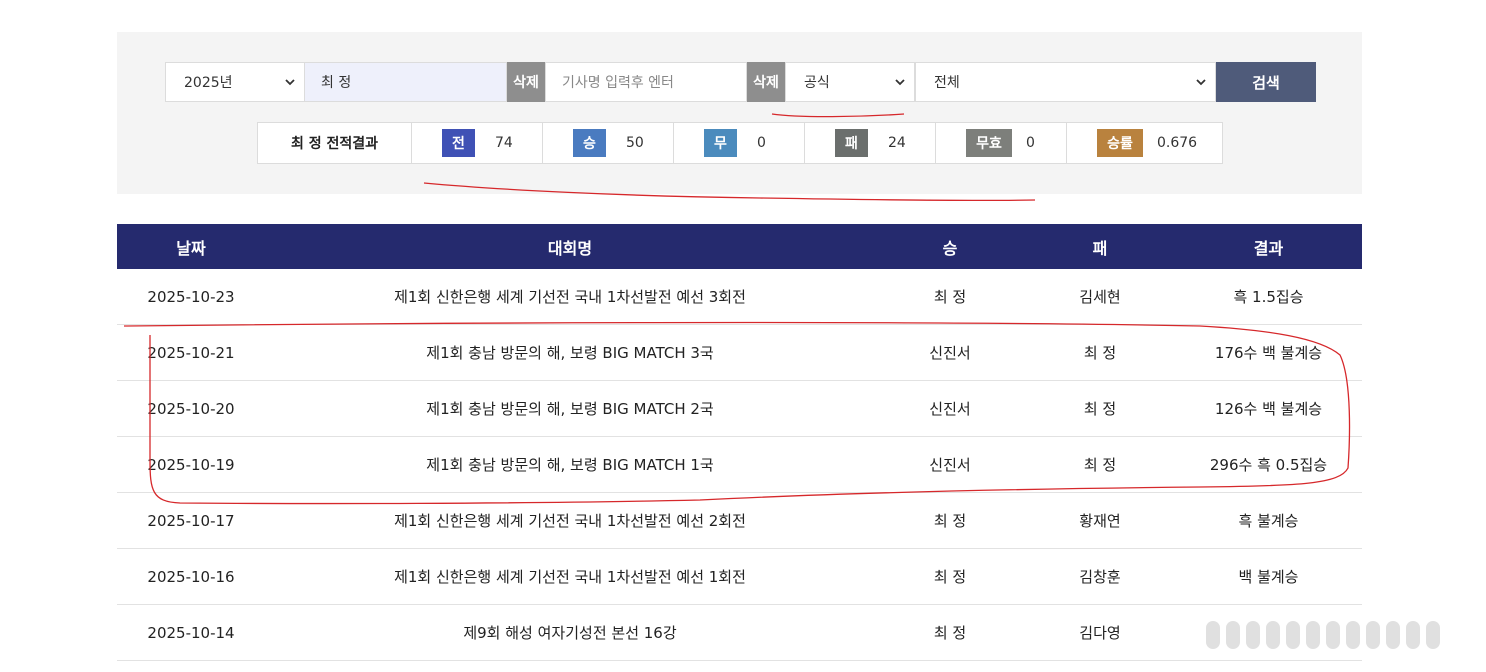 The image size is (1486, 672). Describe the element at coordinates (1100, 246) in the screenshot. I see `header-loser: 패` at that location.